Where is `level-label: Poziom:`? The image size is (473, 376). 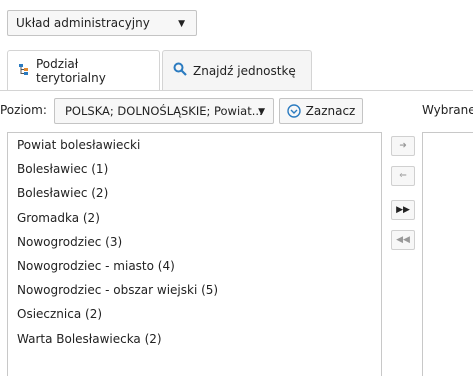 level-label: Poziom: is located at coordinates (23, 110).